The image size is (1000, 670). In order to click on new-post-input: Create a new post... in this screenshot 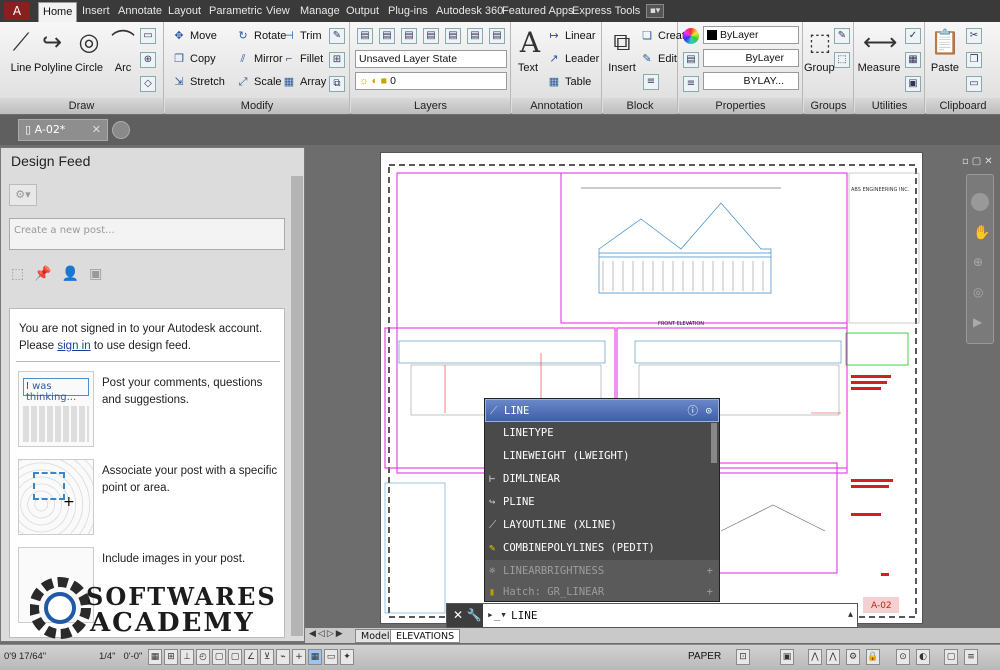, I will do `click(147, 234)`.